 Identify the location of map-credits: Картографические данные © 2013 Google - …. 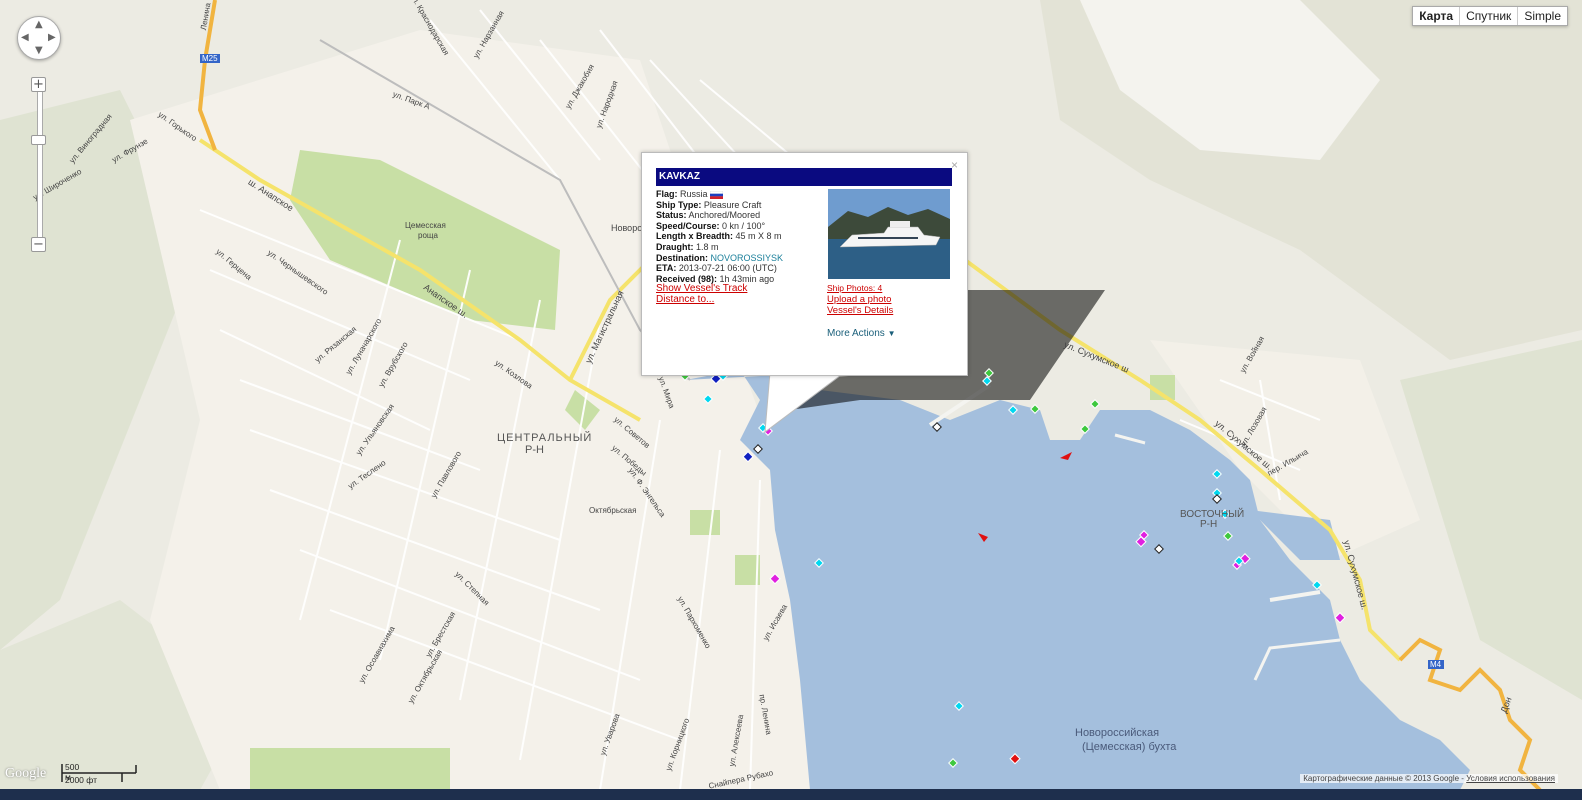
(1429, 778).